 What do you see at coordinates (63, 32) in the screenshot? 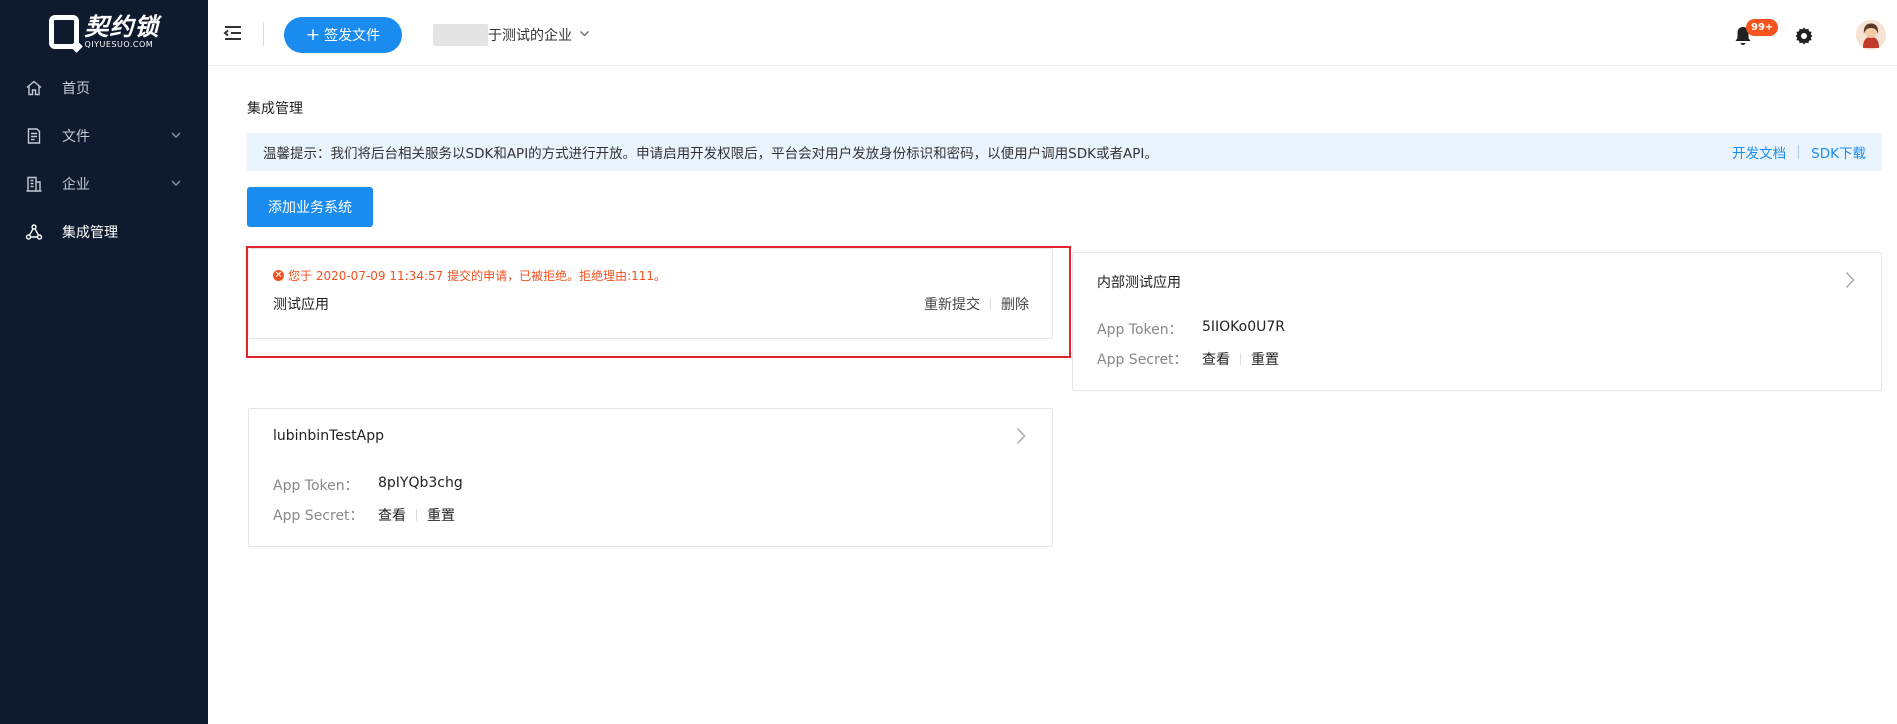
I see `logo-mark` at bounding box center [63, 32].